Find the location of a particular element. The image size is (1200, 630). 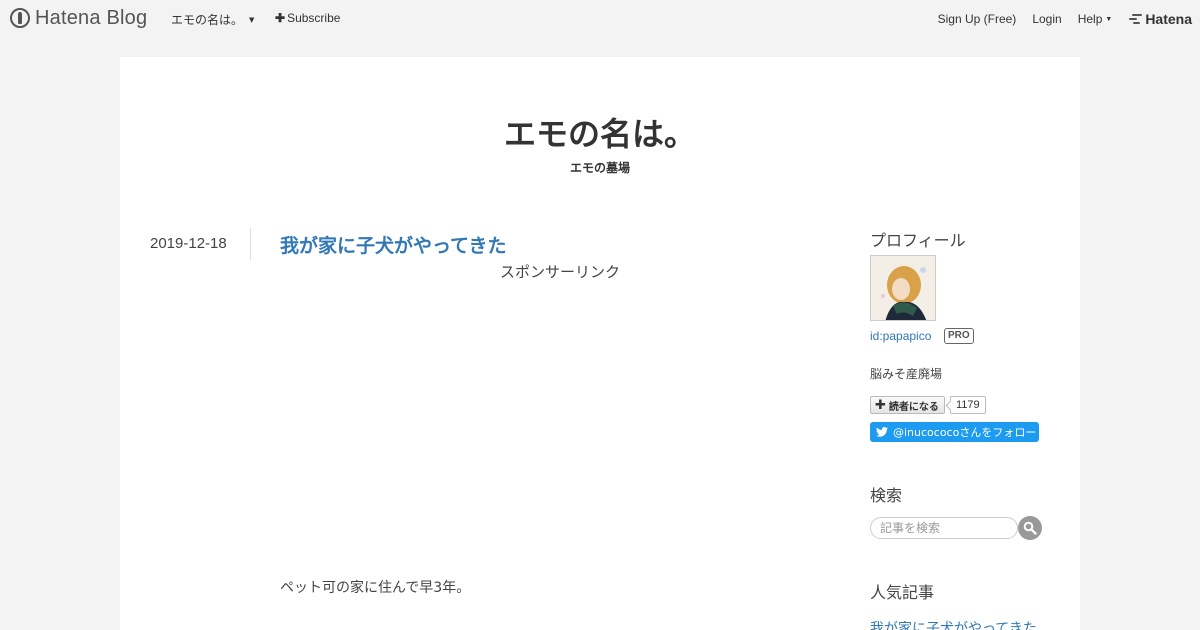

blog-menu-dropdown: エモの名は。 ▼ is located at coordinates (212, 19).